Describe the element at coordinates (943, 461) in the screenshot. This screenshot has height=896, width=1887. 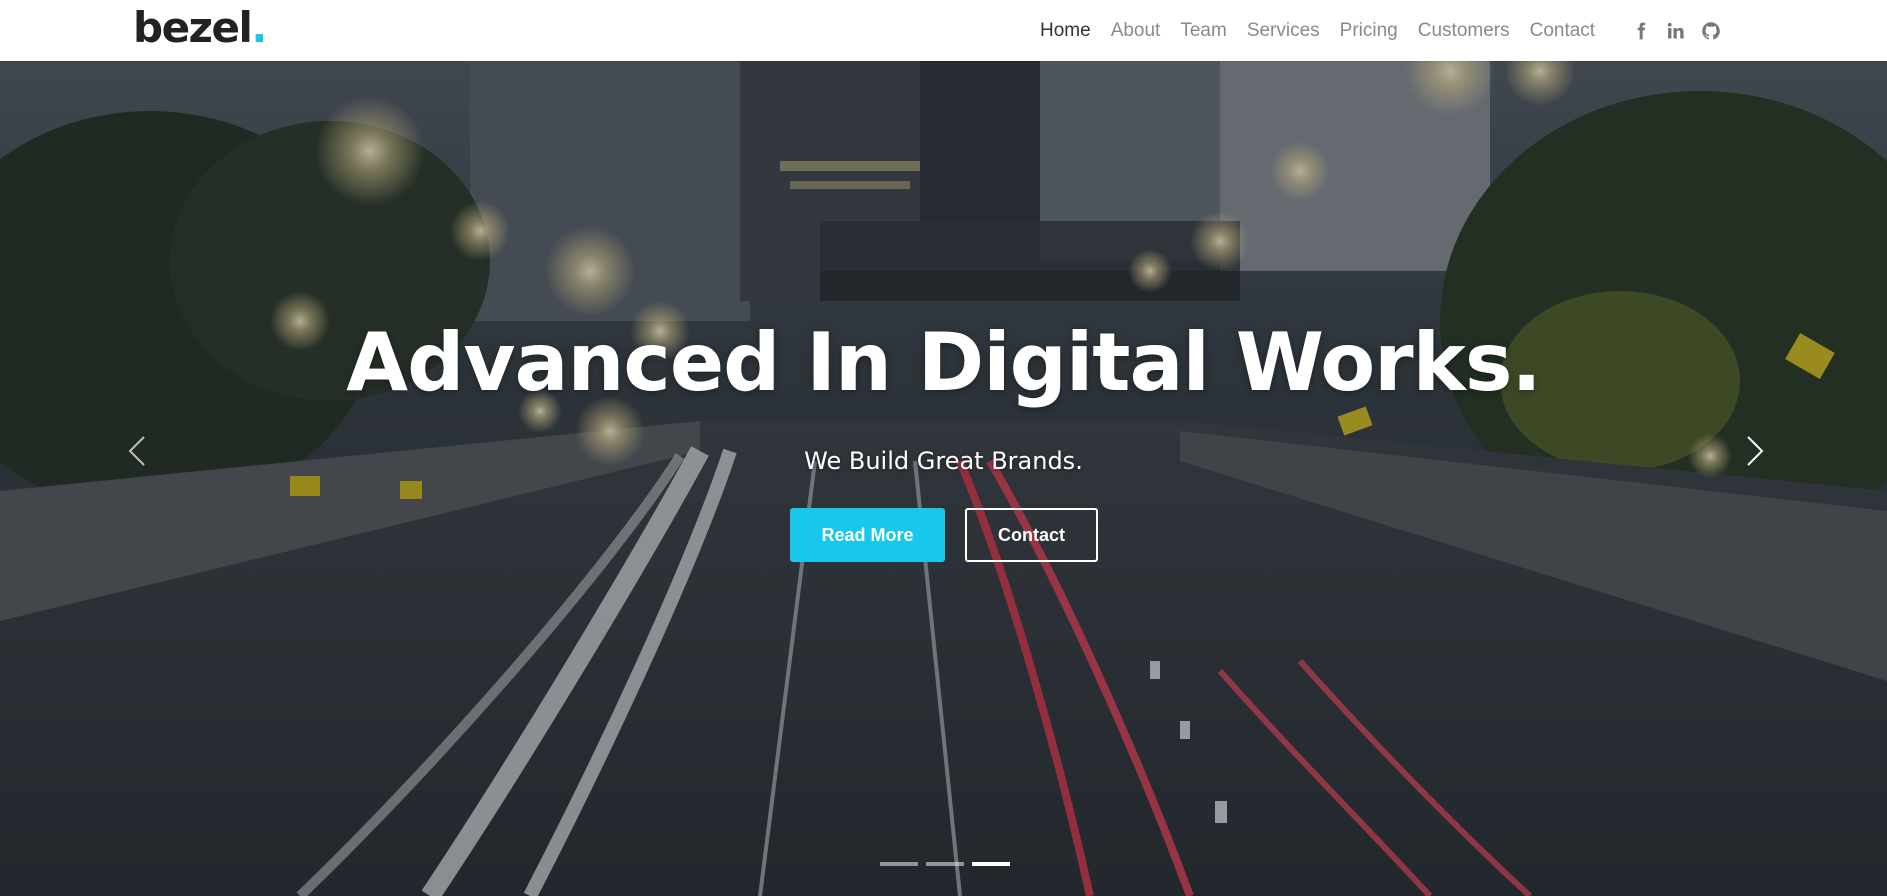
I see `hero-subtitle: We Build Great Brands.` at that location.